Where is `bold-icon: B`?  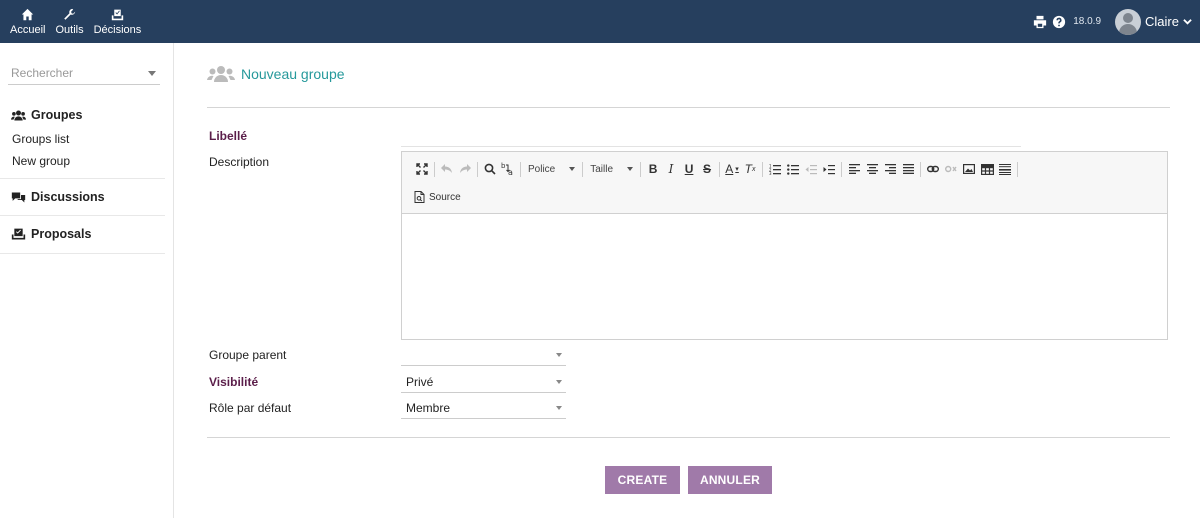 bold-icon: B is located at coordinates (653, 169).